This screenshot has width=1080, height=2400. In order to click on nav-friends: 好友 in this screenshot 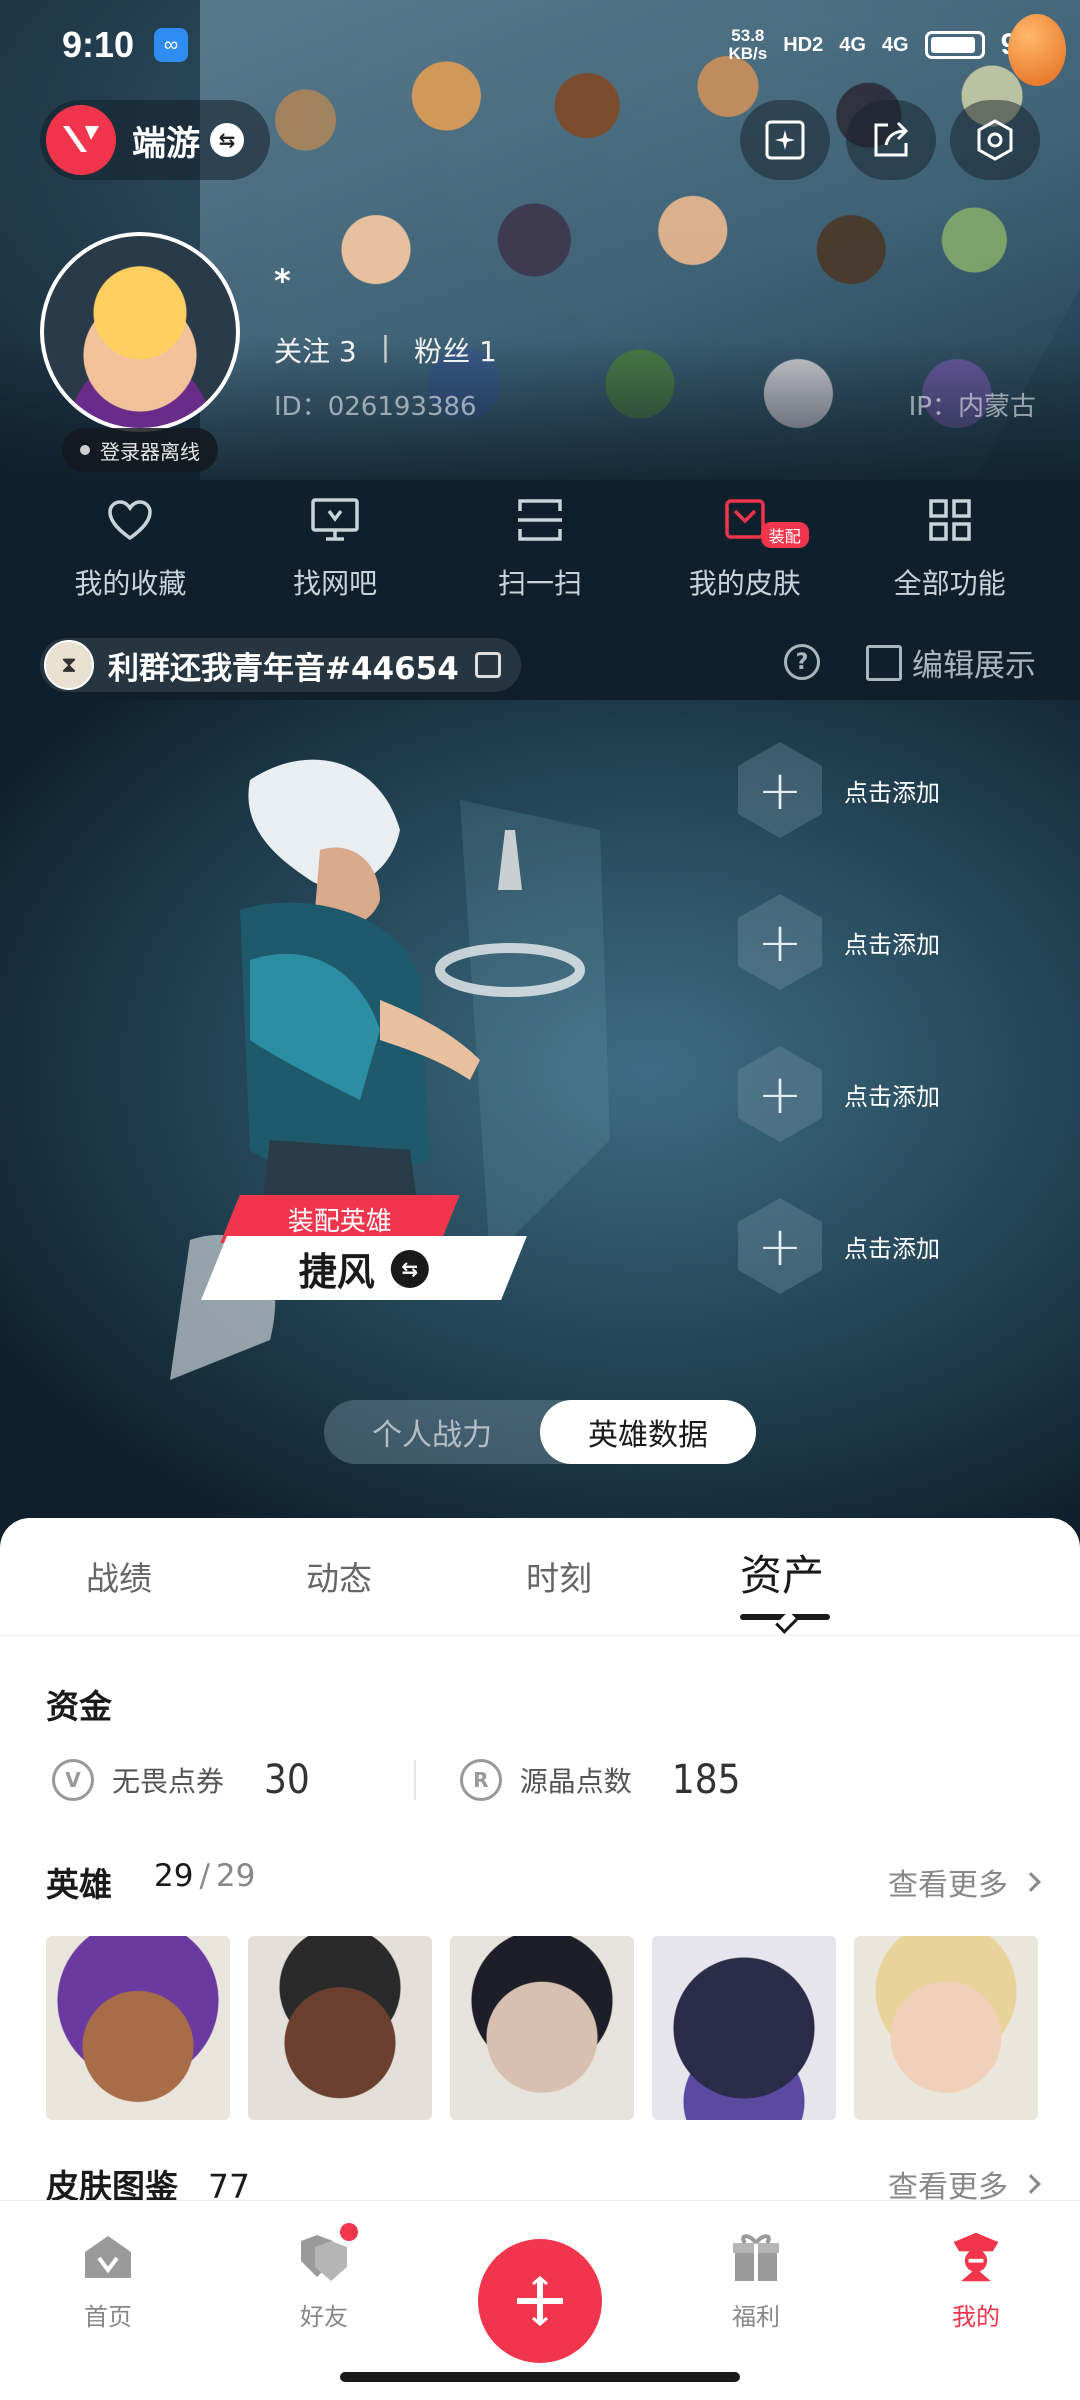, I will do `click(324, 2277)`.